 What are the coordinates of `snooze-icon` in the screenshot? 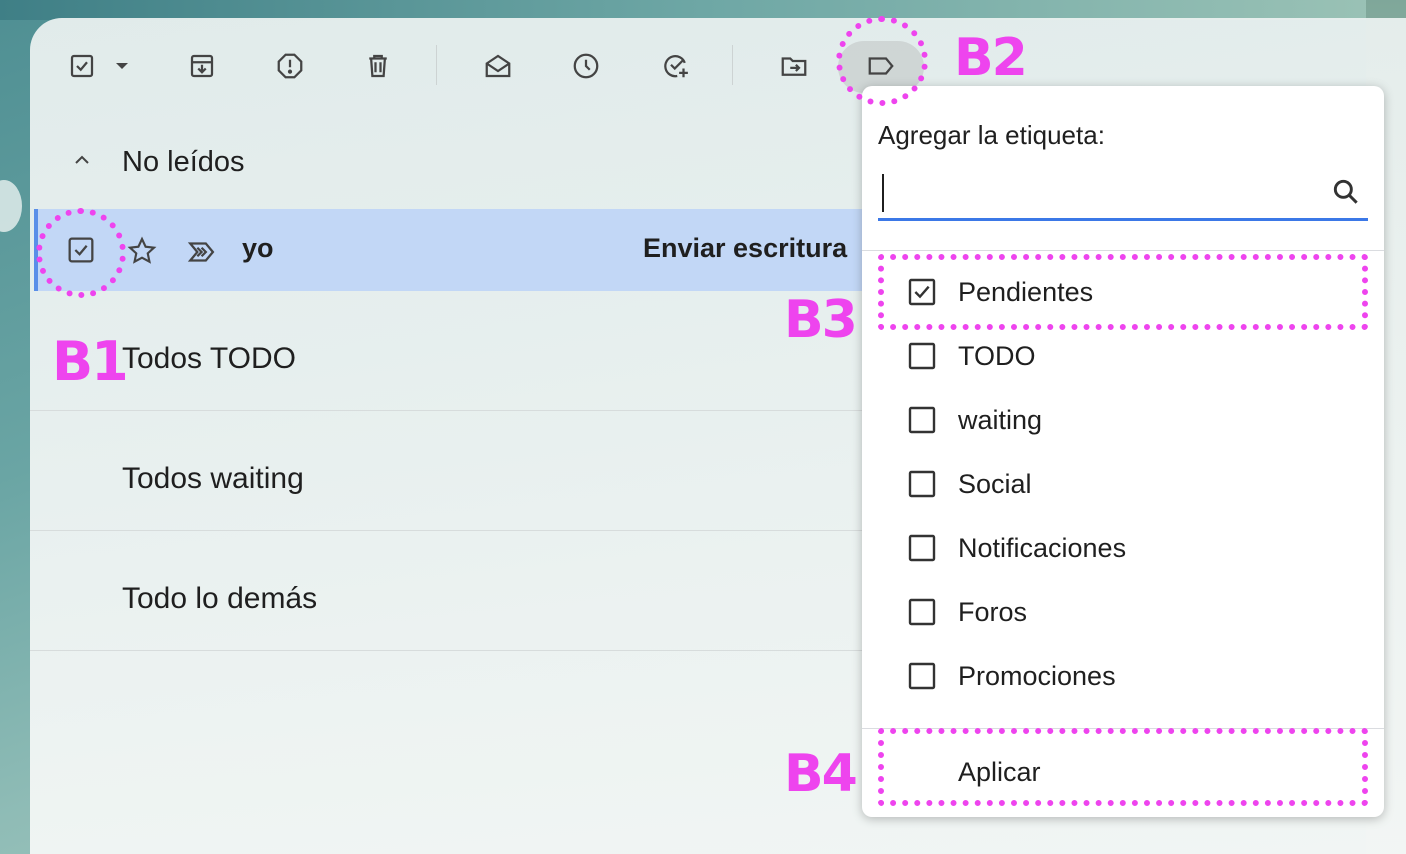 It's located at (586, 66).